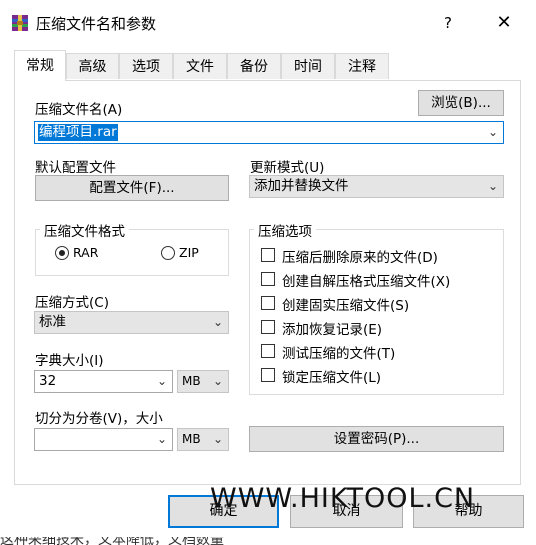 Image resolution: width=536 pixels, height=545 pixels. I want to click on add-recovery-record-label: 添加恢复记录(E), so click(332, 330).